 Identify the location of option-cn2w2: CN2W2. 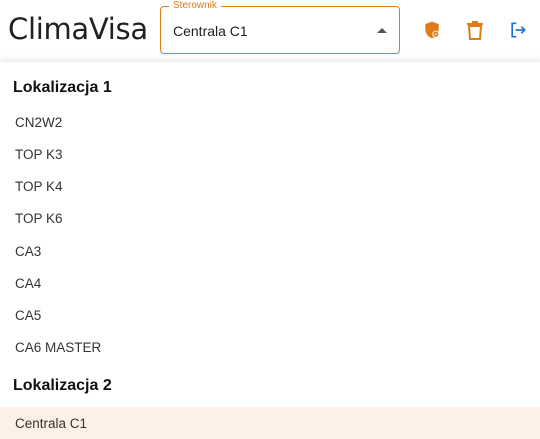
(270, 122).